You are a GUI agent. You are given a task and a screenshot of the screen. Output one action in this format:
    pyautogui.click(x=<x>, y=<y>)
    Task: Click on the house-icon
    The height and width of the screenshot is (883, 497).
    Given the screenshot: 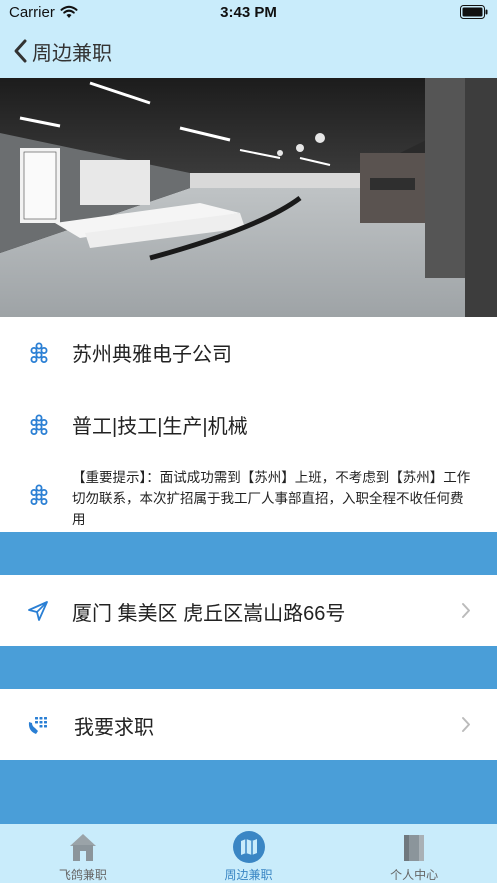 What is the action you would take?
    pyautogui.click(x=82, y=847)
    